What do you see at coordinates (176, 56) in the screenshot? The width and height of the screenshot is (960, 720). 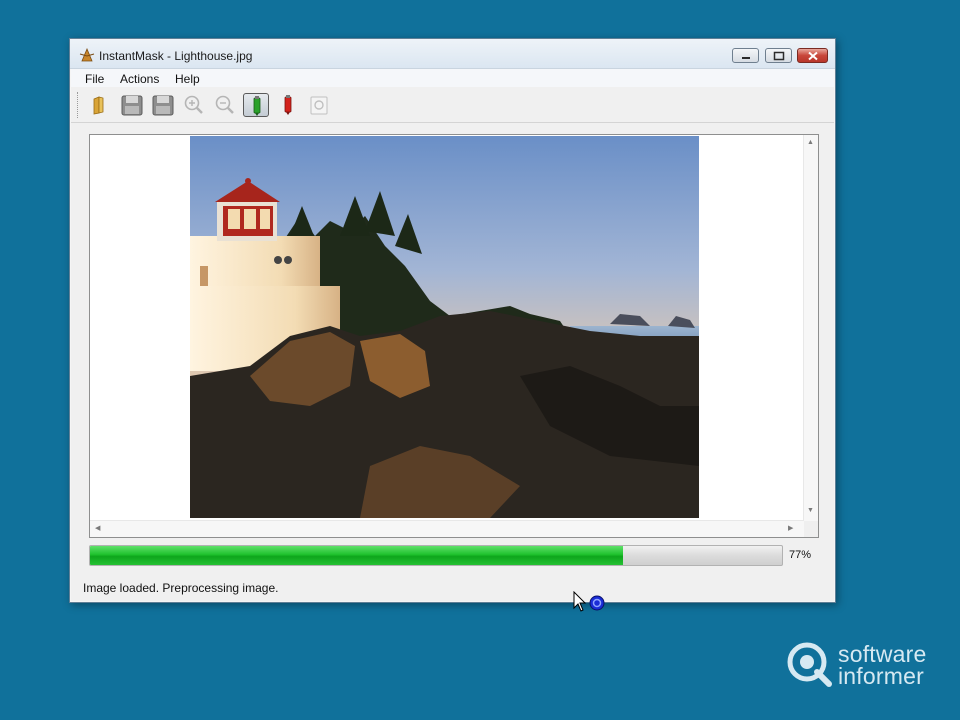 I see `window-title: InstantMask - Lighthouse.jpg` at bounding box center [176, 56].